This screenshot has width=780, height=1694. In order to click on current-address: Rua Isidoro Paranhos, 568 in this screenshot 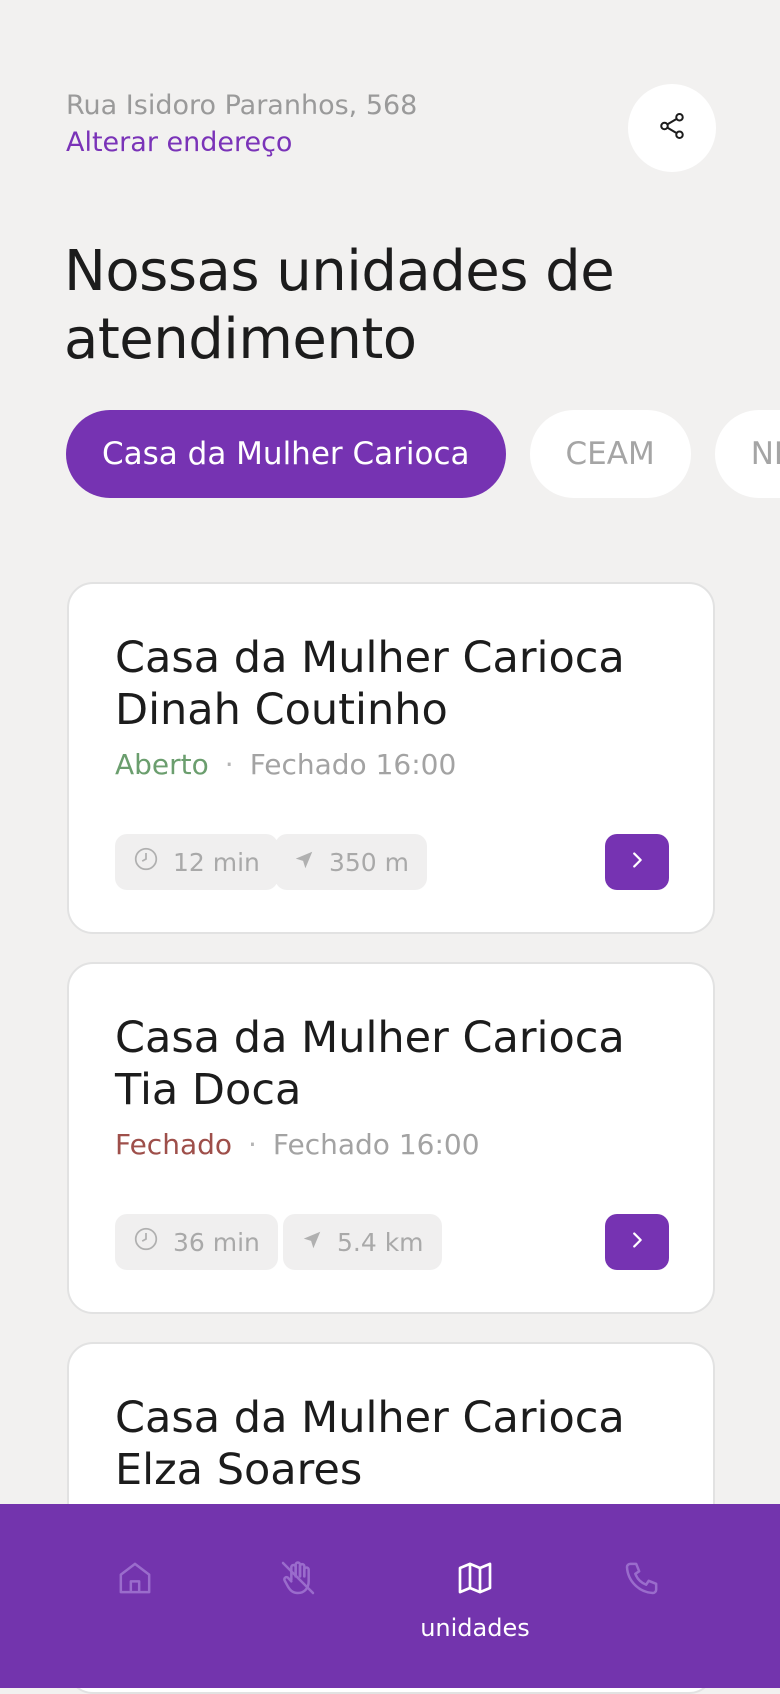, I will do `click(242, 105)`.